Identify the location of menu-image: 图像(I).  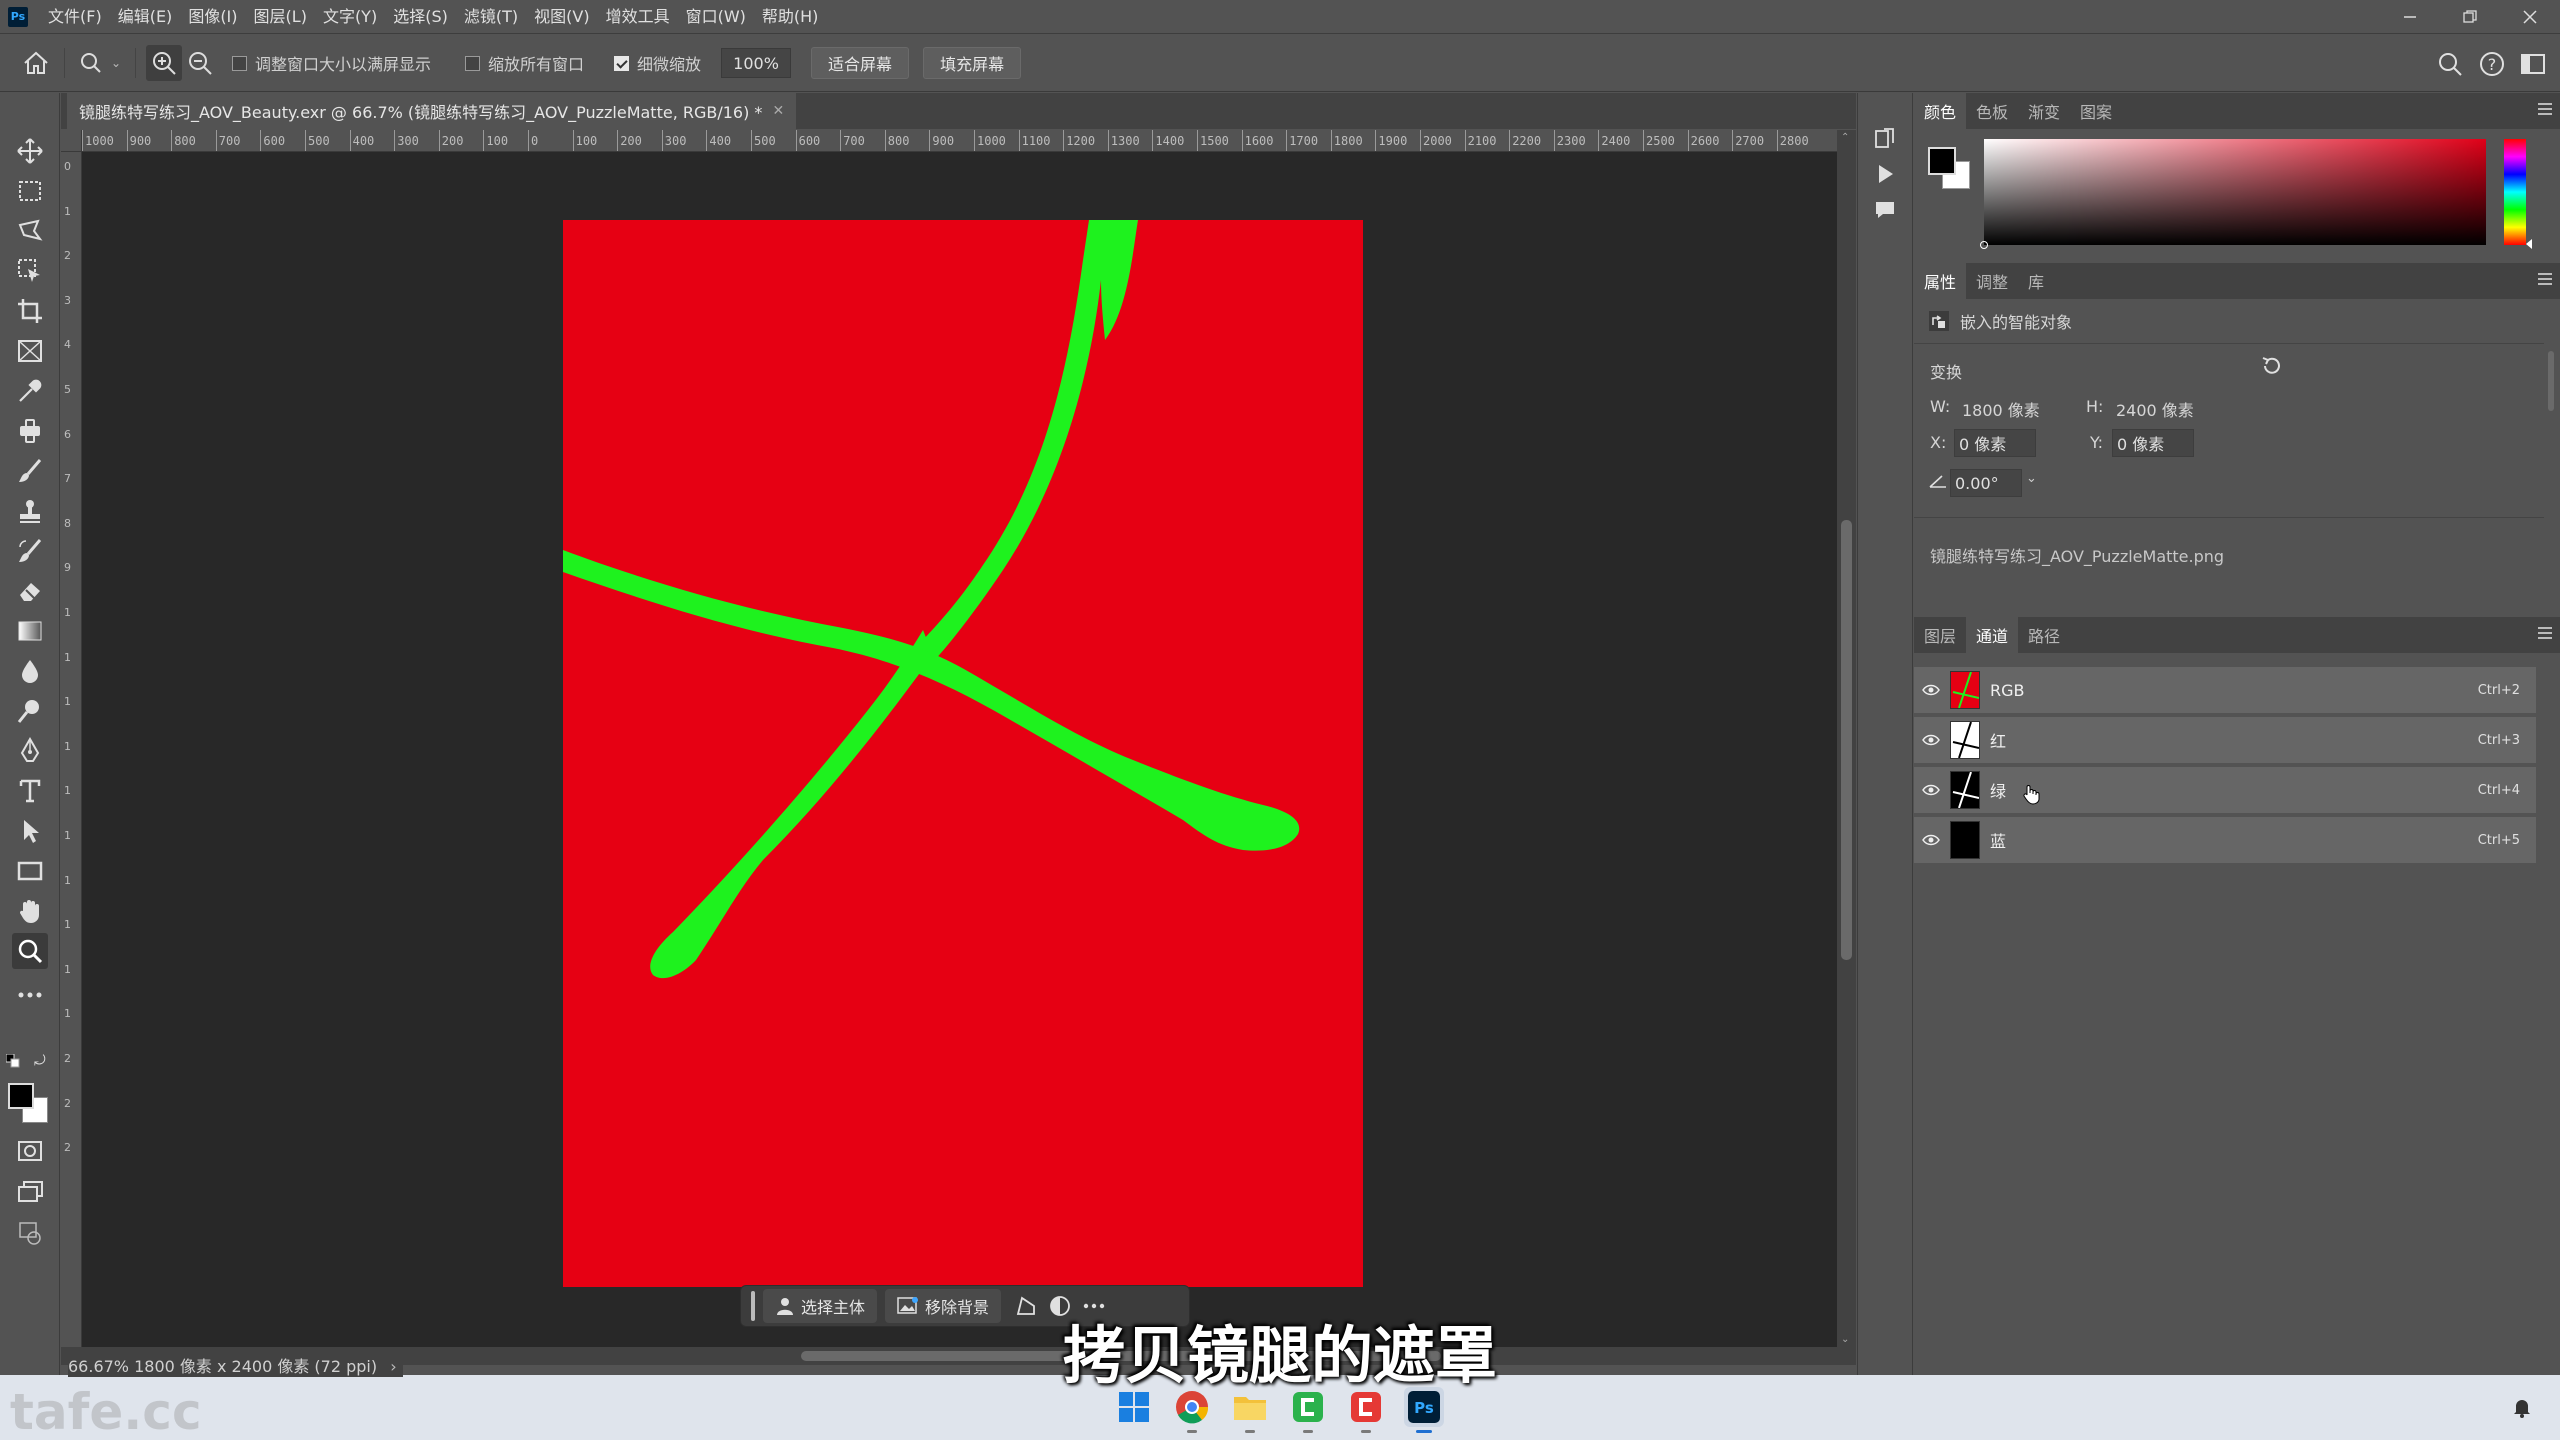
(212, 17).